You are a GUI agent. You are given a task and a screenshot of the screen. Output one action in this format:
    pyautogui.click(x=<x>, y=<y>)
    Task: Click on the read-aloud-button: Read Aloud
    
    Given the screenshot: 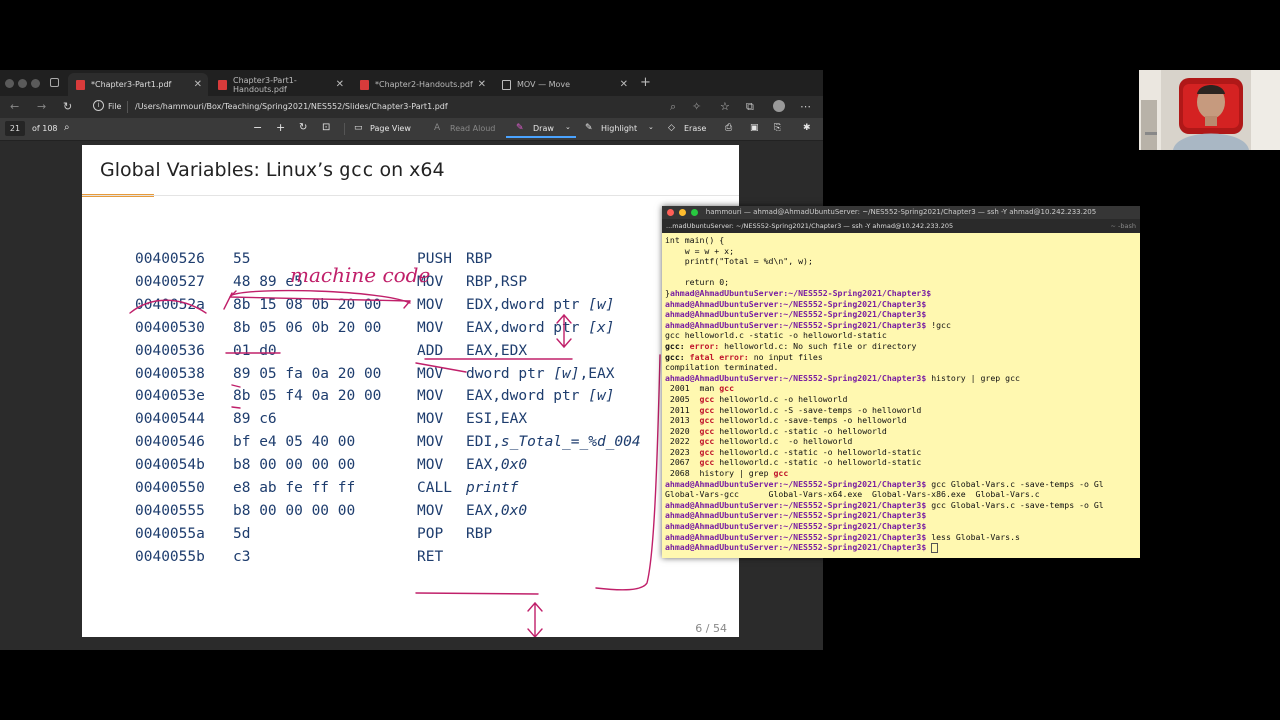 What is the action you would take?
    pyautogui.click(x=472, y=128)
    